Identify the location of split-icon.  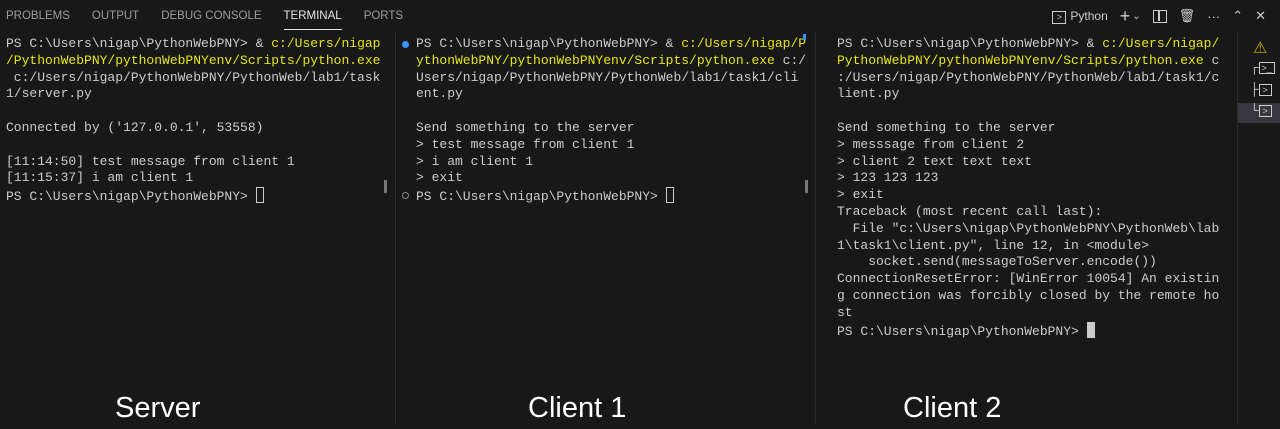
(1159, 16).